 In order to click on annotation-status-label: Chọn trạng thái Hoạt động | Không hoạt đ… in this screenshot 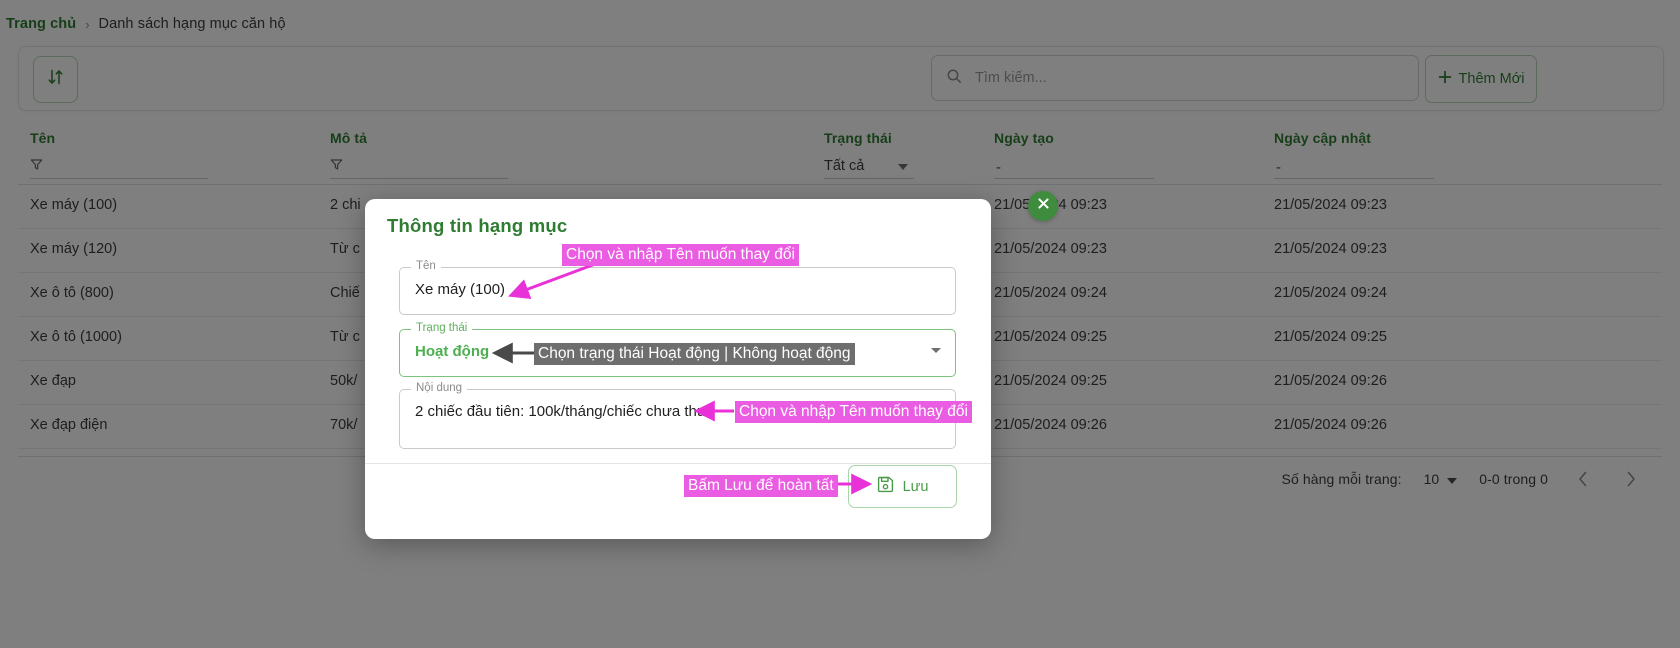, I will do `click(694, 354)`.